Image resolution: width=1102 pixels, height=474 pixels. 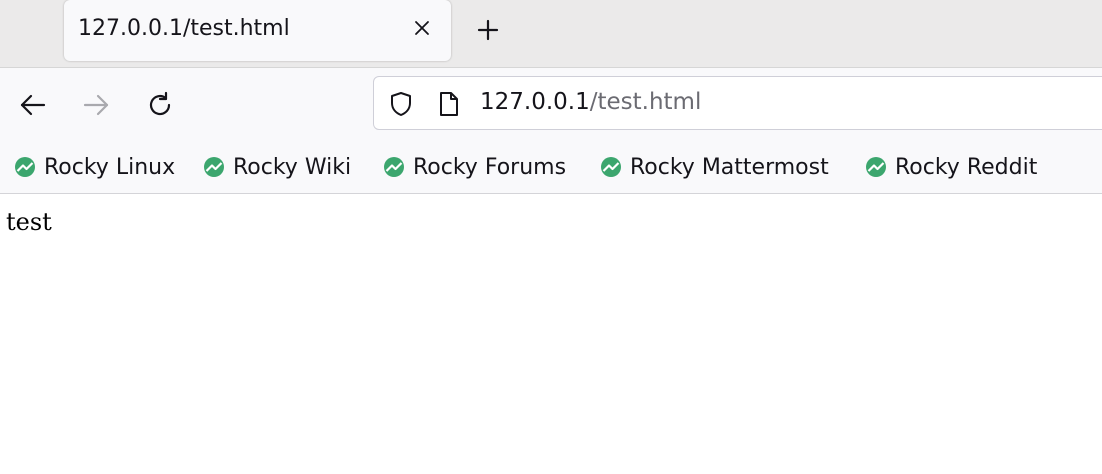 I want to click on tab-active: 127.0.0.1/test.html, so click(x=257, y=30).